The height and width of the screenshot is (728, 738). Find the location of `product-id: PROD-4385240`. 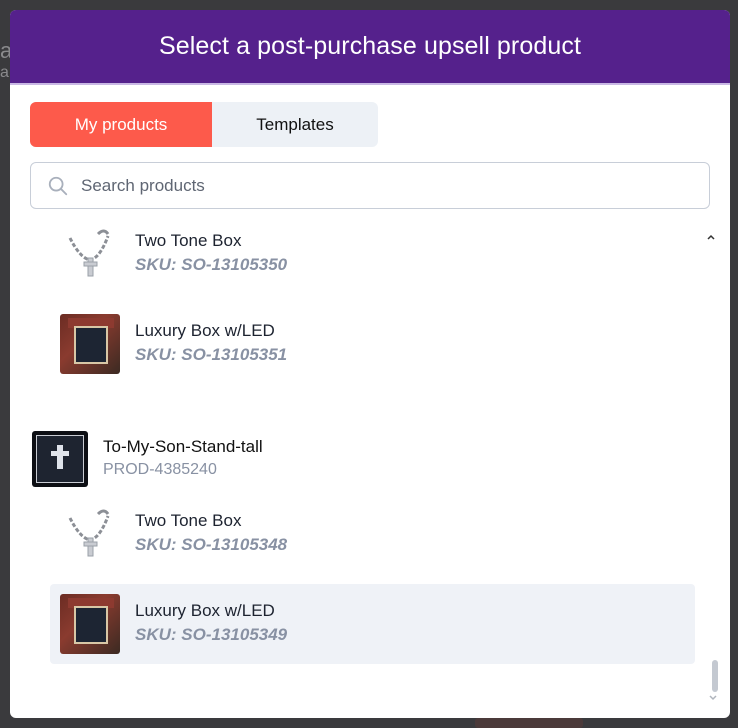

product-id: PROD-4385240 is located at coordinates (160, 469).